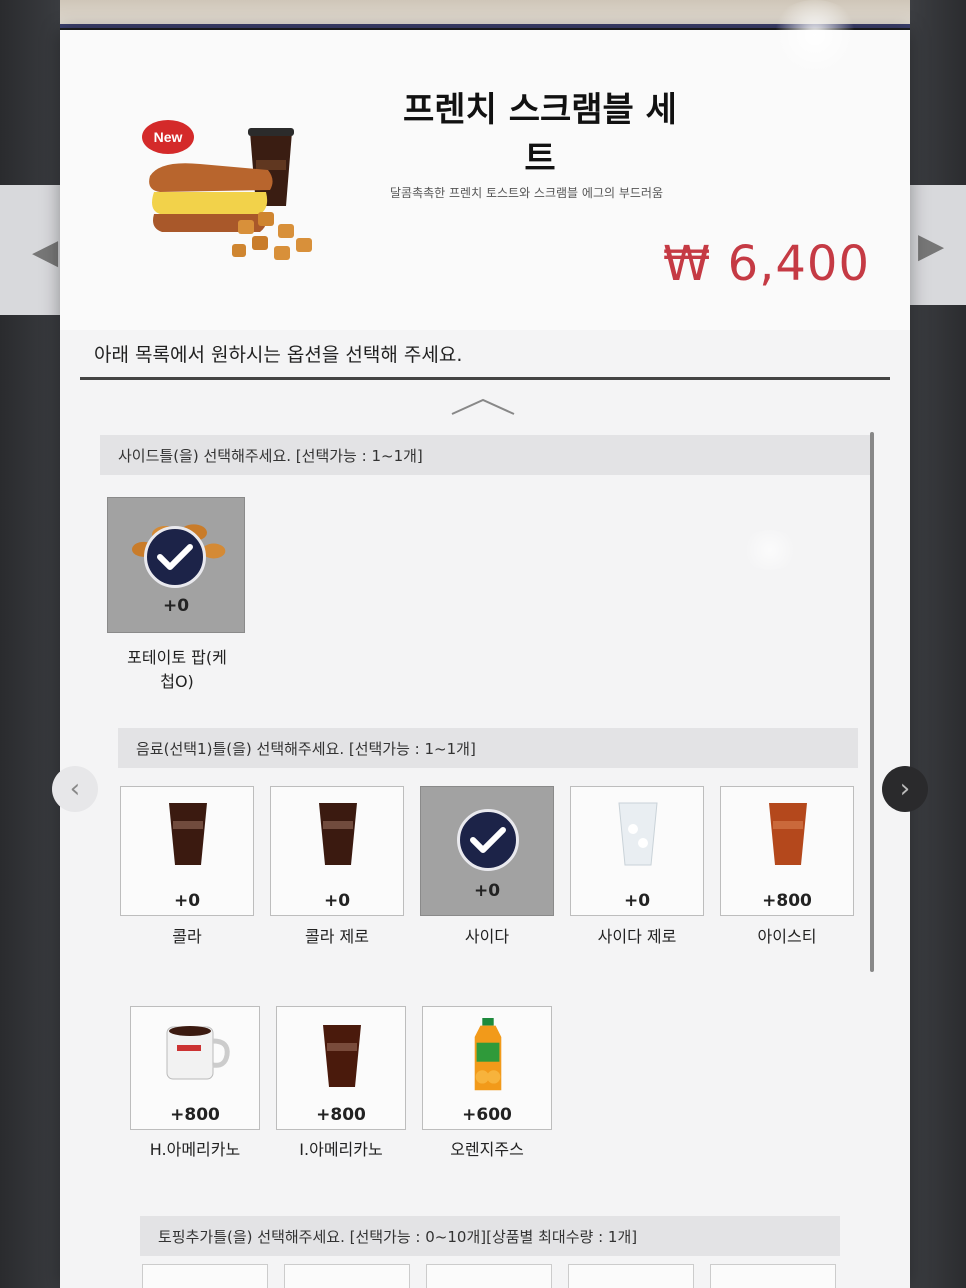 The image size is (966, 1288). Describe the element at coordinates (483, 407) in the screenshot. I see `scroll-up-chevron-icon` at that location.